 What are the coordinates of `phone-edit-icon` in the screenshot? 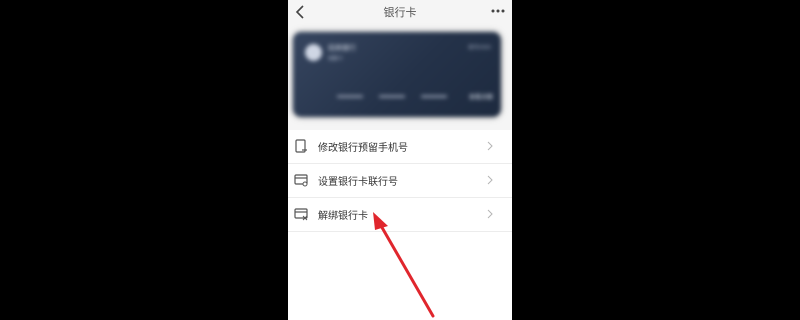 It's located at (301, 146).